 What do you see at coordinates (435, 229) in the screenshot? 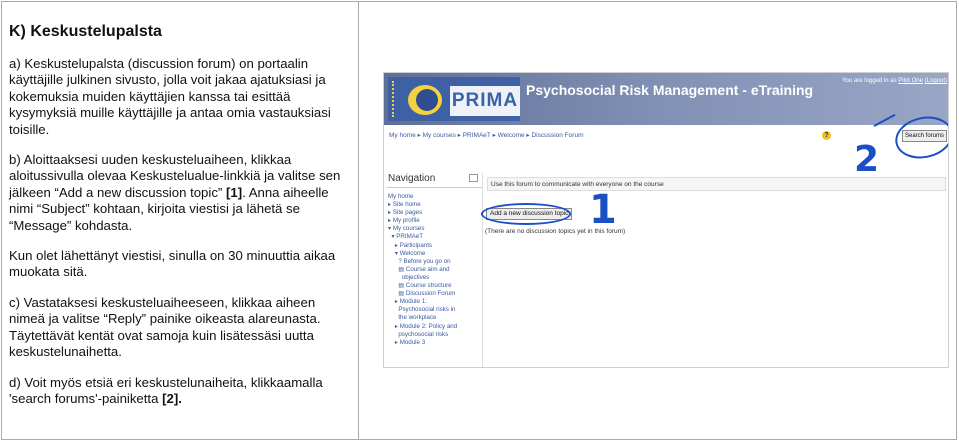
I see `nav-item: ▾ My courses` at bounding box center [435, 229].